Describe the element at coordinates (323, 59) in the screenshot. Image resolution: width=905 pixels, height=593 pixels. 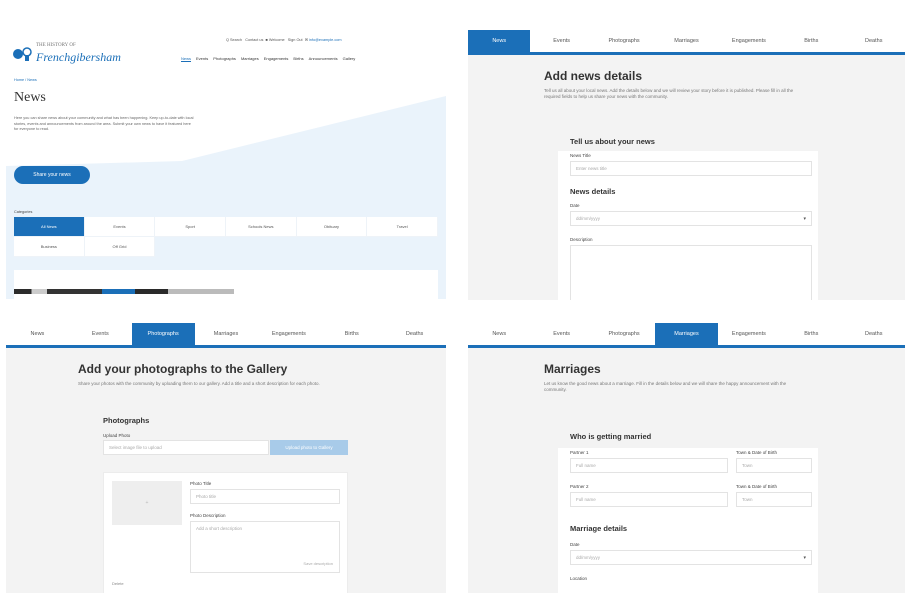
I see `nav-item-announcements: Announcements` at that location.